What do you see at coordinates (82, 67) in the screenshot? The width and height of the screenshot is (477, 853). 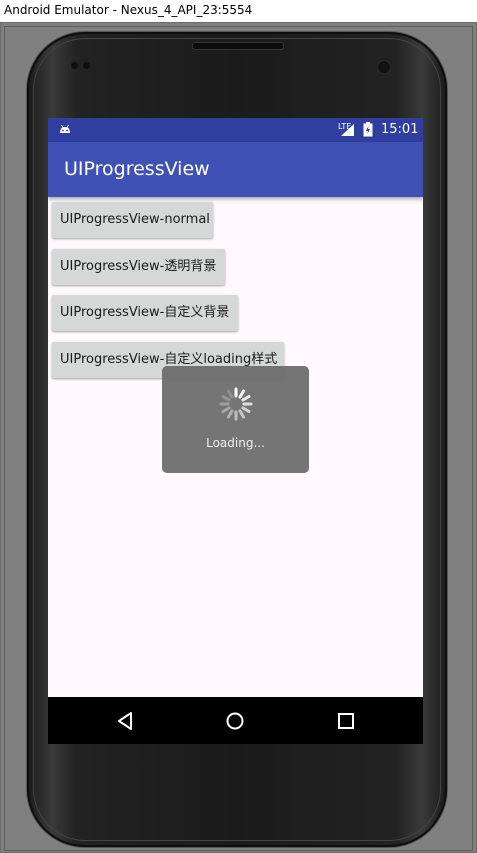 I see `sensor-dots` at bounding box center [82, 67].